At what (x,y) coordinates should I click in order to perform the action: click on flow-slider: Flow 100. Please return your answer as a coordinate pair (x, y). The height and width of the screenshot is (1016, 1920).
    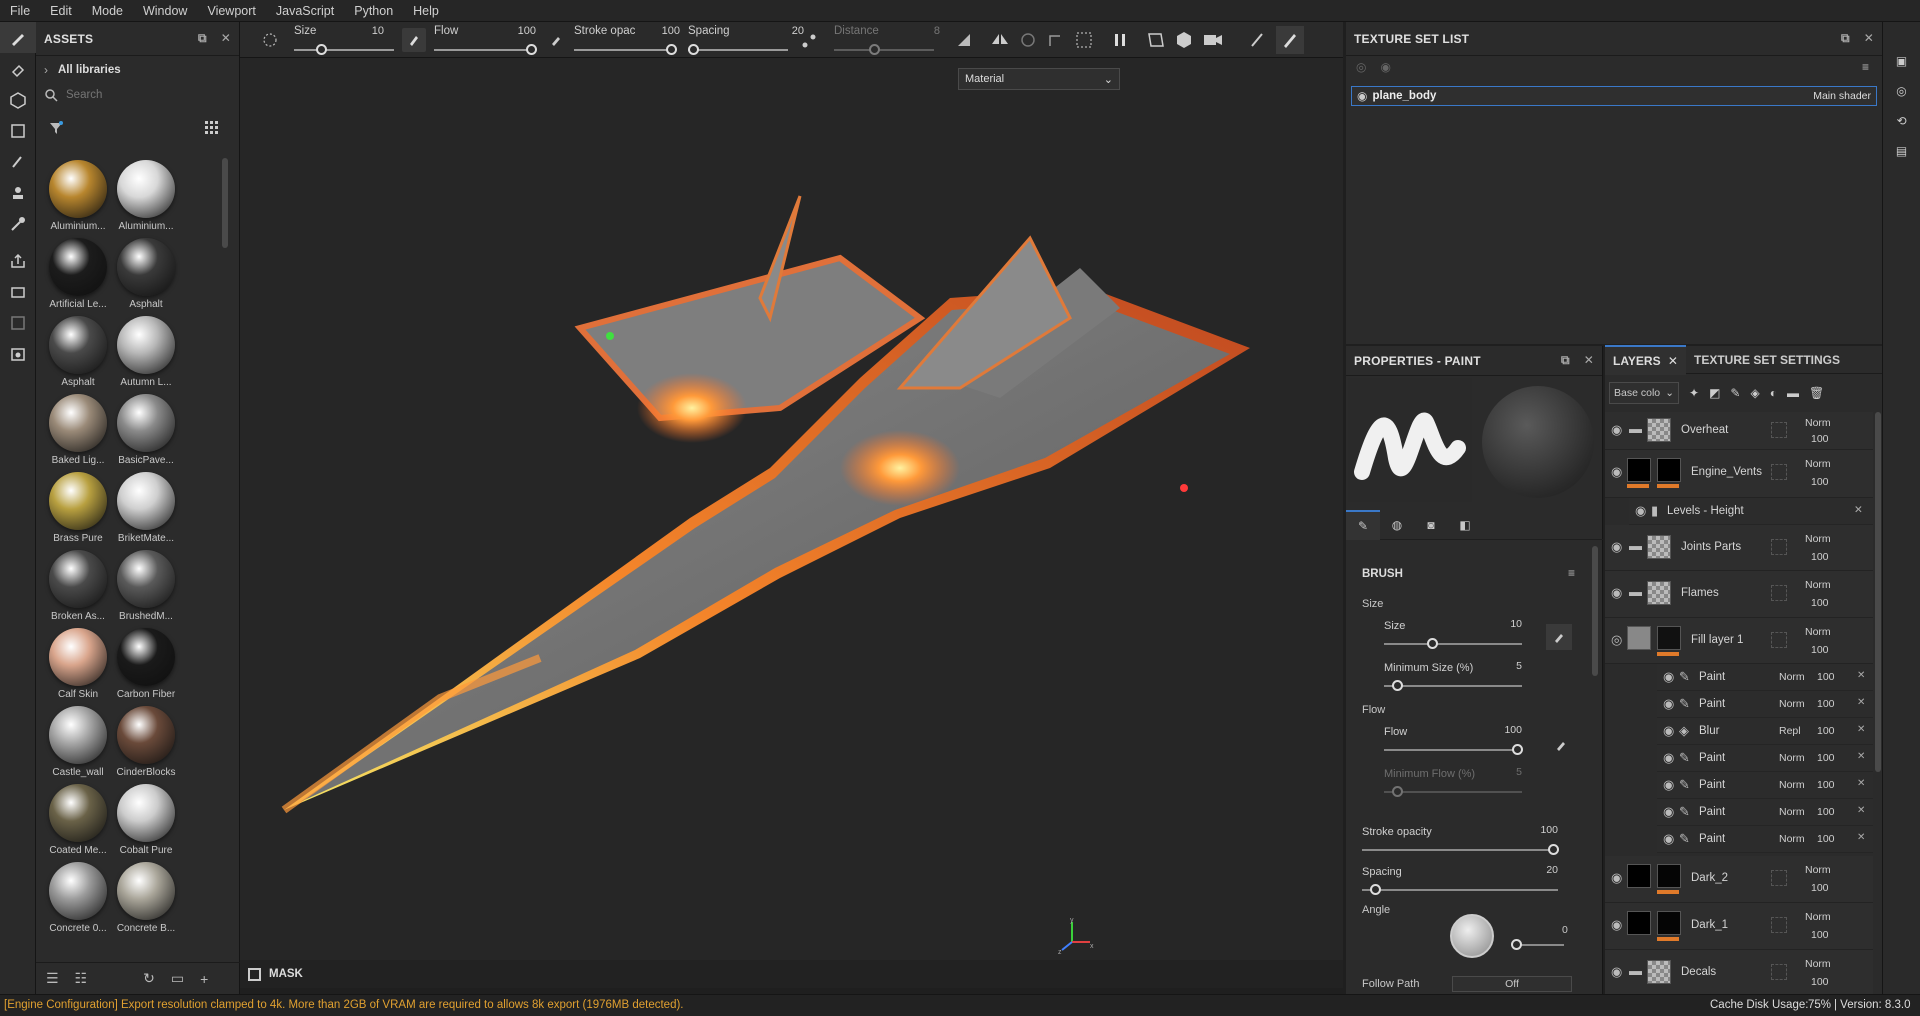
    Looking at the image, I should click on (485, 40).